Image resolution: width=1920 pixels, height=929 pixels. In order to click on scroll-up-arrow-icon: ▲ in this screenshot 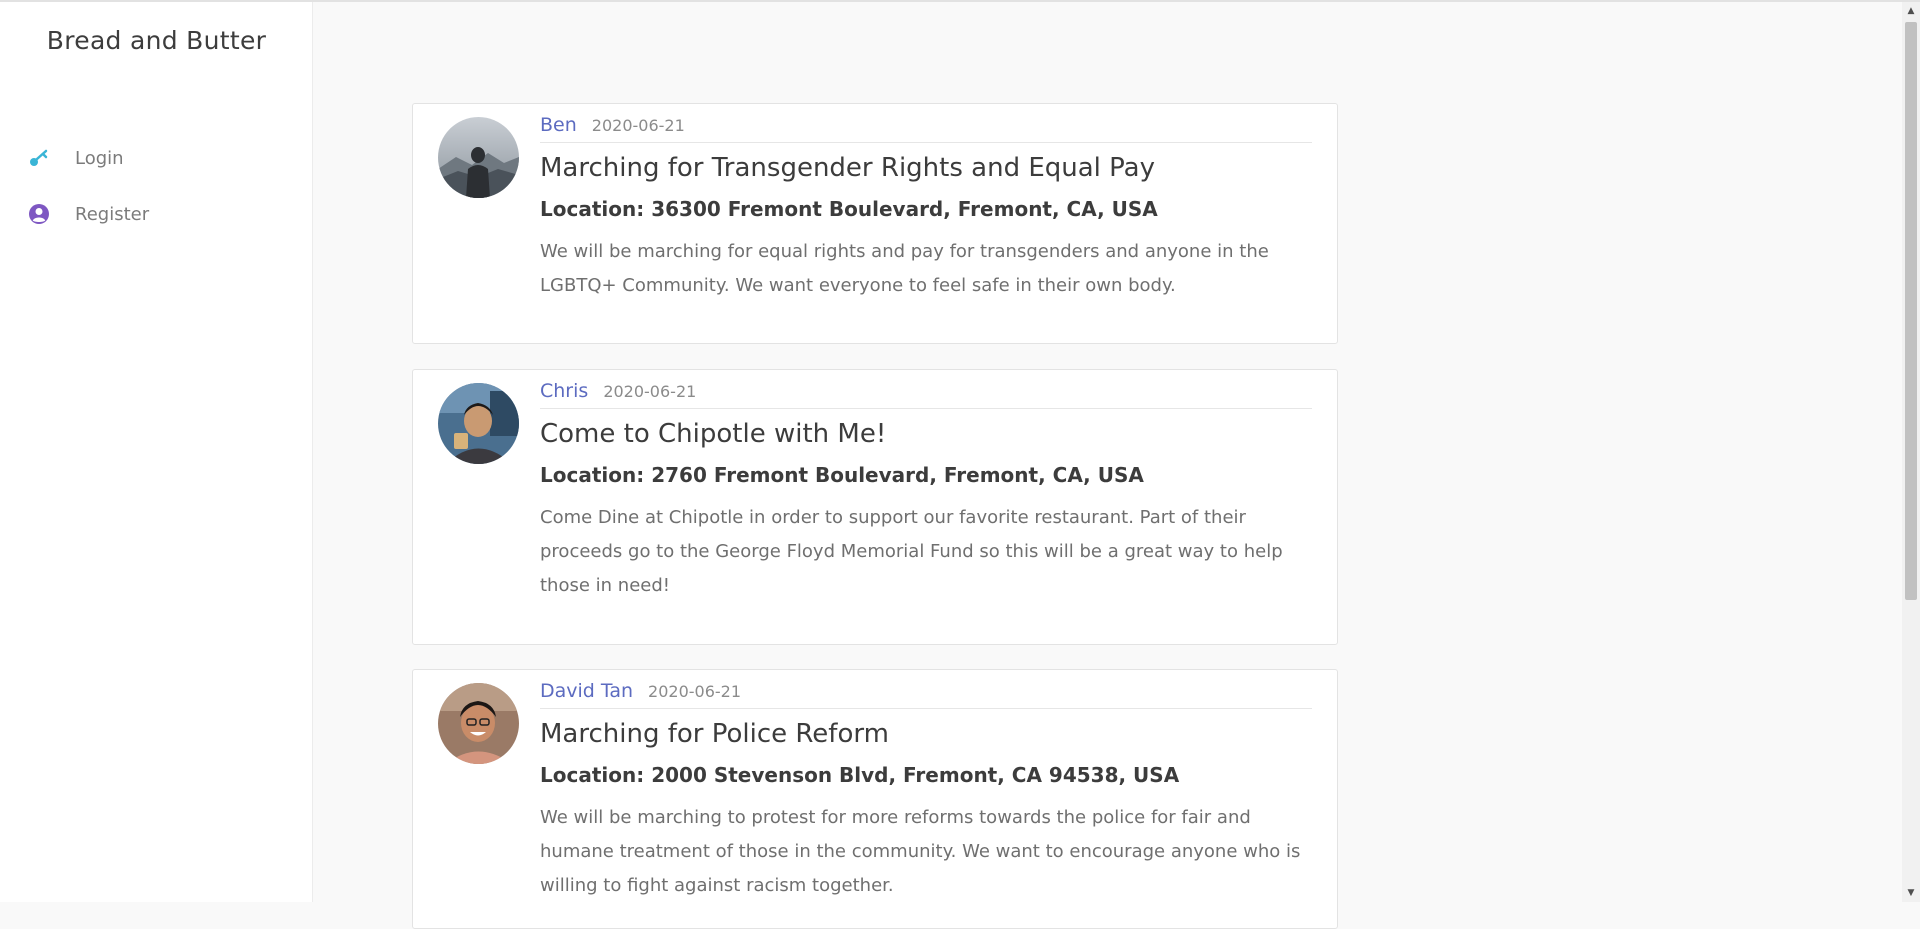, I will do `click(1911, 11)`.